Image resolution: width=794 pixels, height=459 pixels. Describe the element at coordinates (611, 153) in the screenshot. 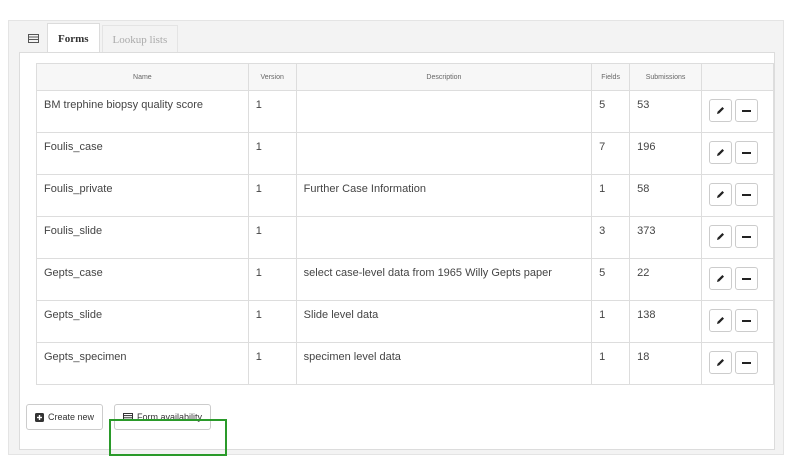

I see `cell-fields: 7` at that location.